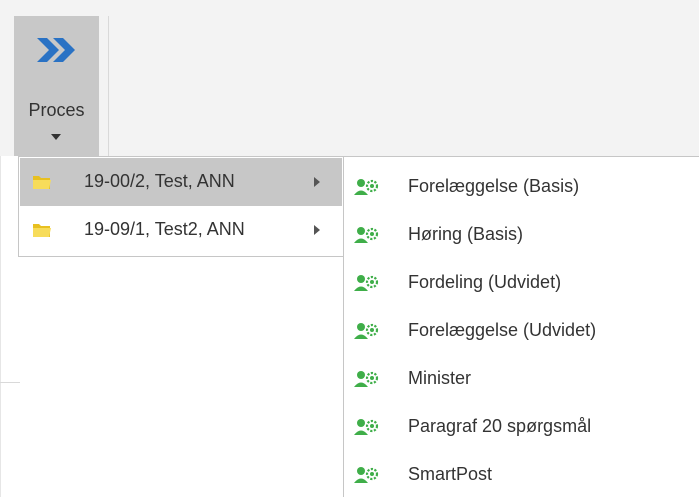 The height and width of the screenshot is (499, 699). I want to click on submenu-item-horing-basis: Høring (Basis), so click(521, 235).